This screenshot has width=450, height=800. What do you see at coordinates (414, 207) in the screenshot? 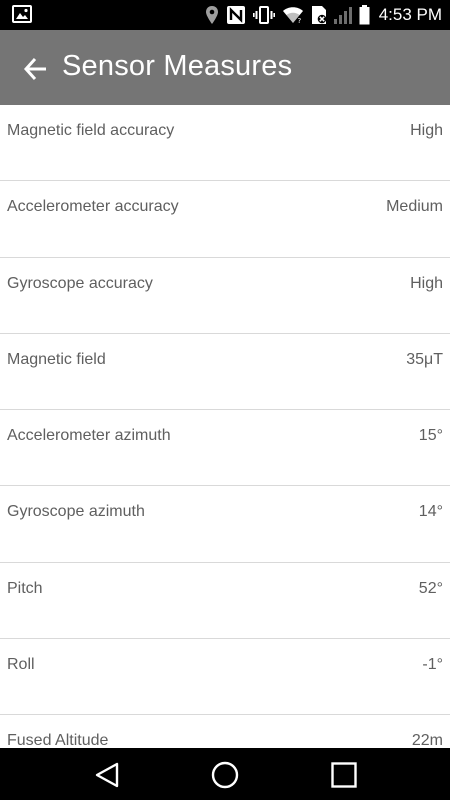
I see `list-item-value: Medium` at bounding box center [414, 207].